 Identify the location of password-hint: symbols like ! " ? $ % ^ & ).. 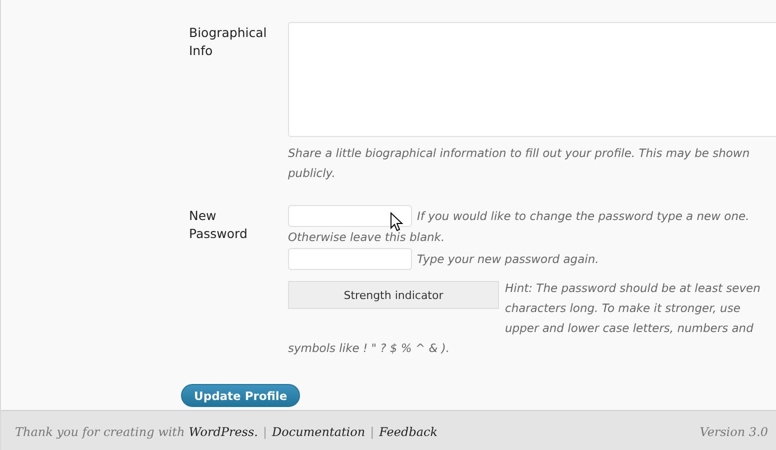
(369, 348).